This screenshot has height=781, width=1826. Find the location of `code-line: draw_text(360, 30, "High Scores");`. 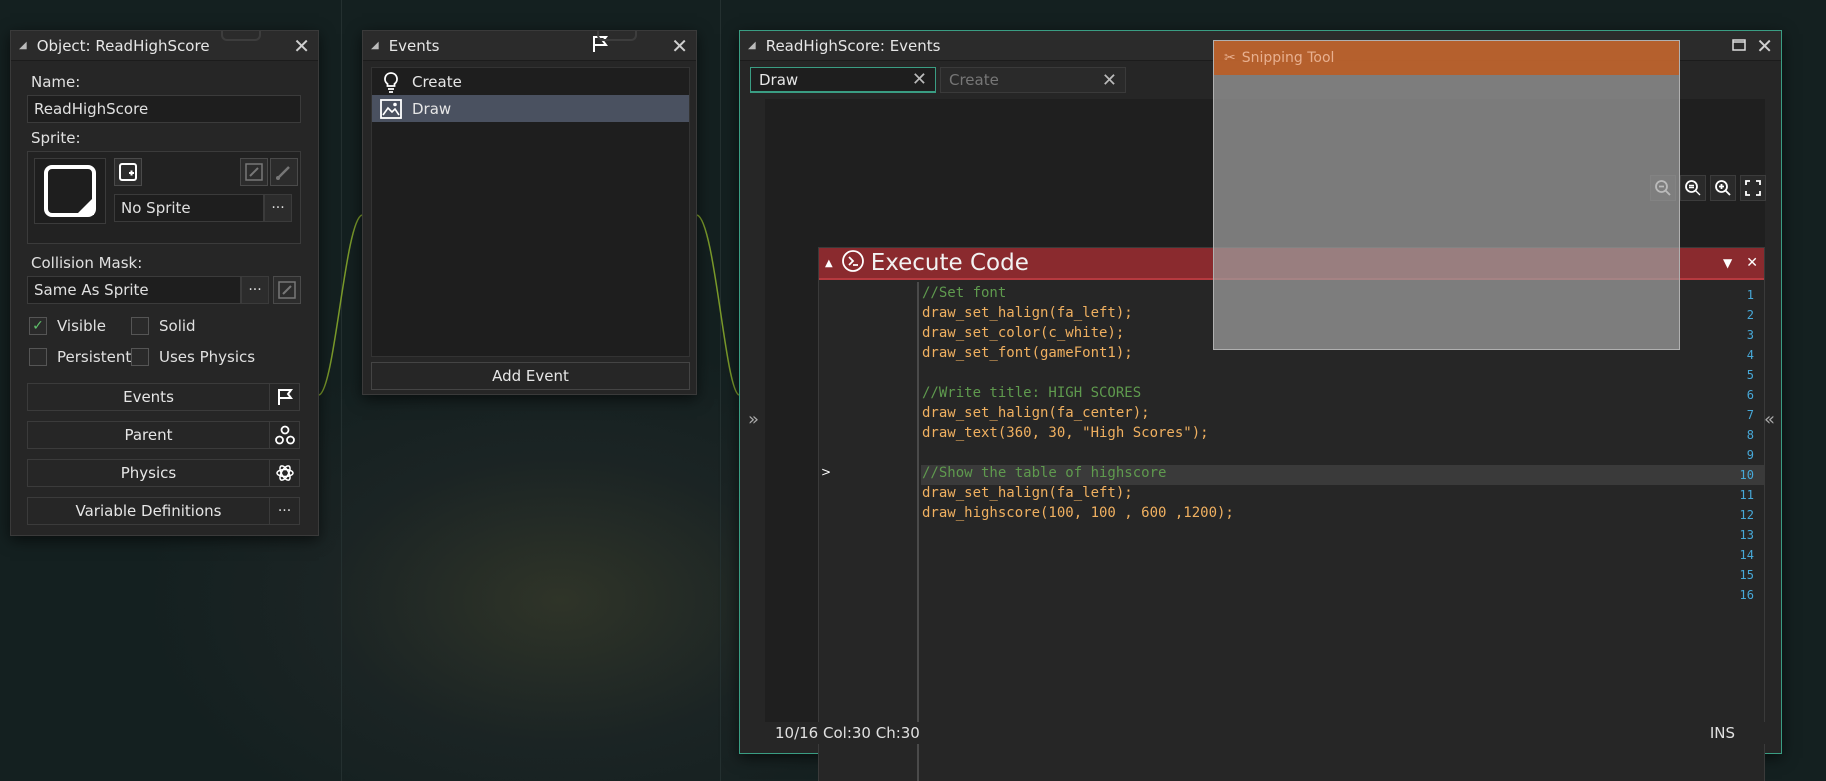

code-line: draw_text(360, 30, "High Scores"); is located at coordinates (1065, 433).